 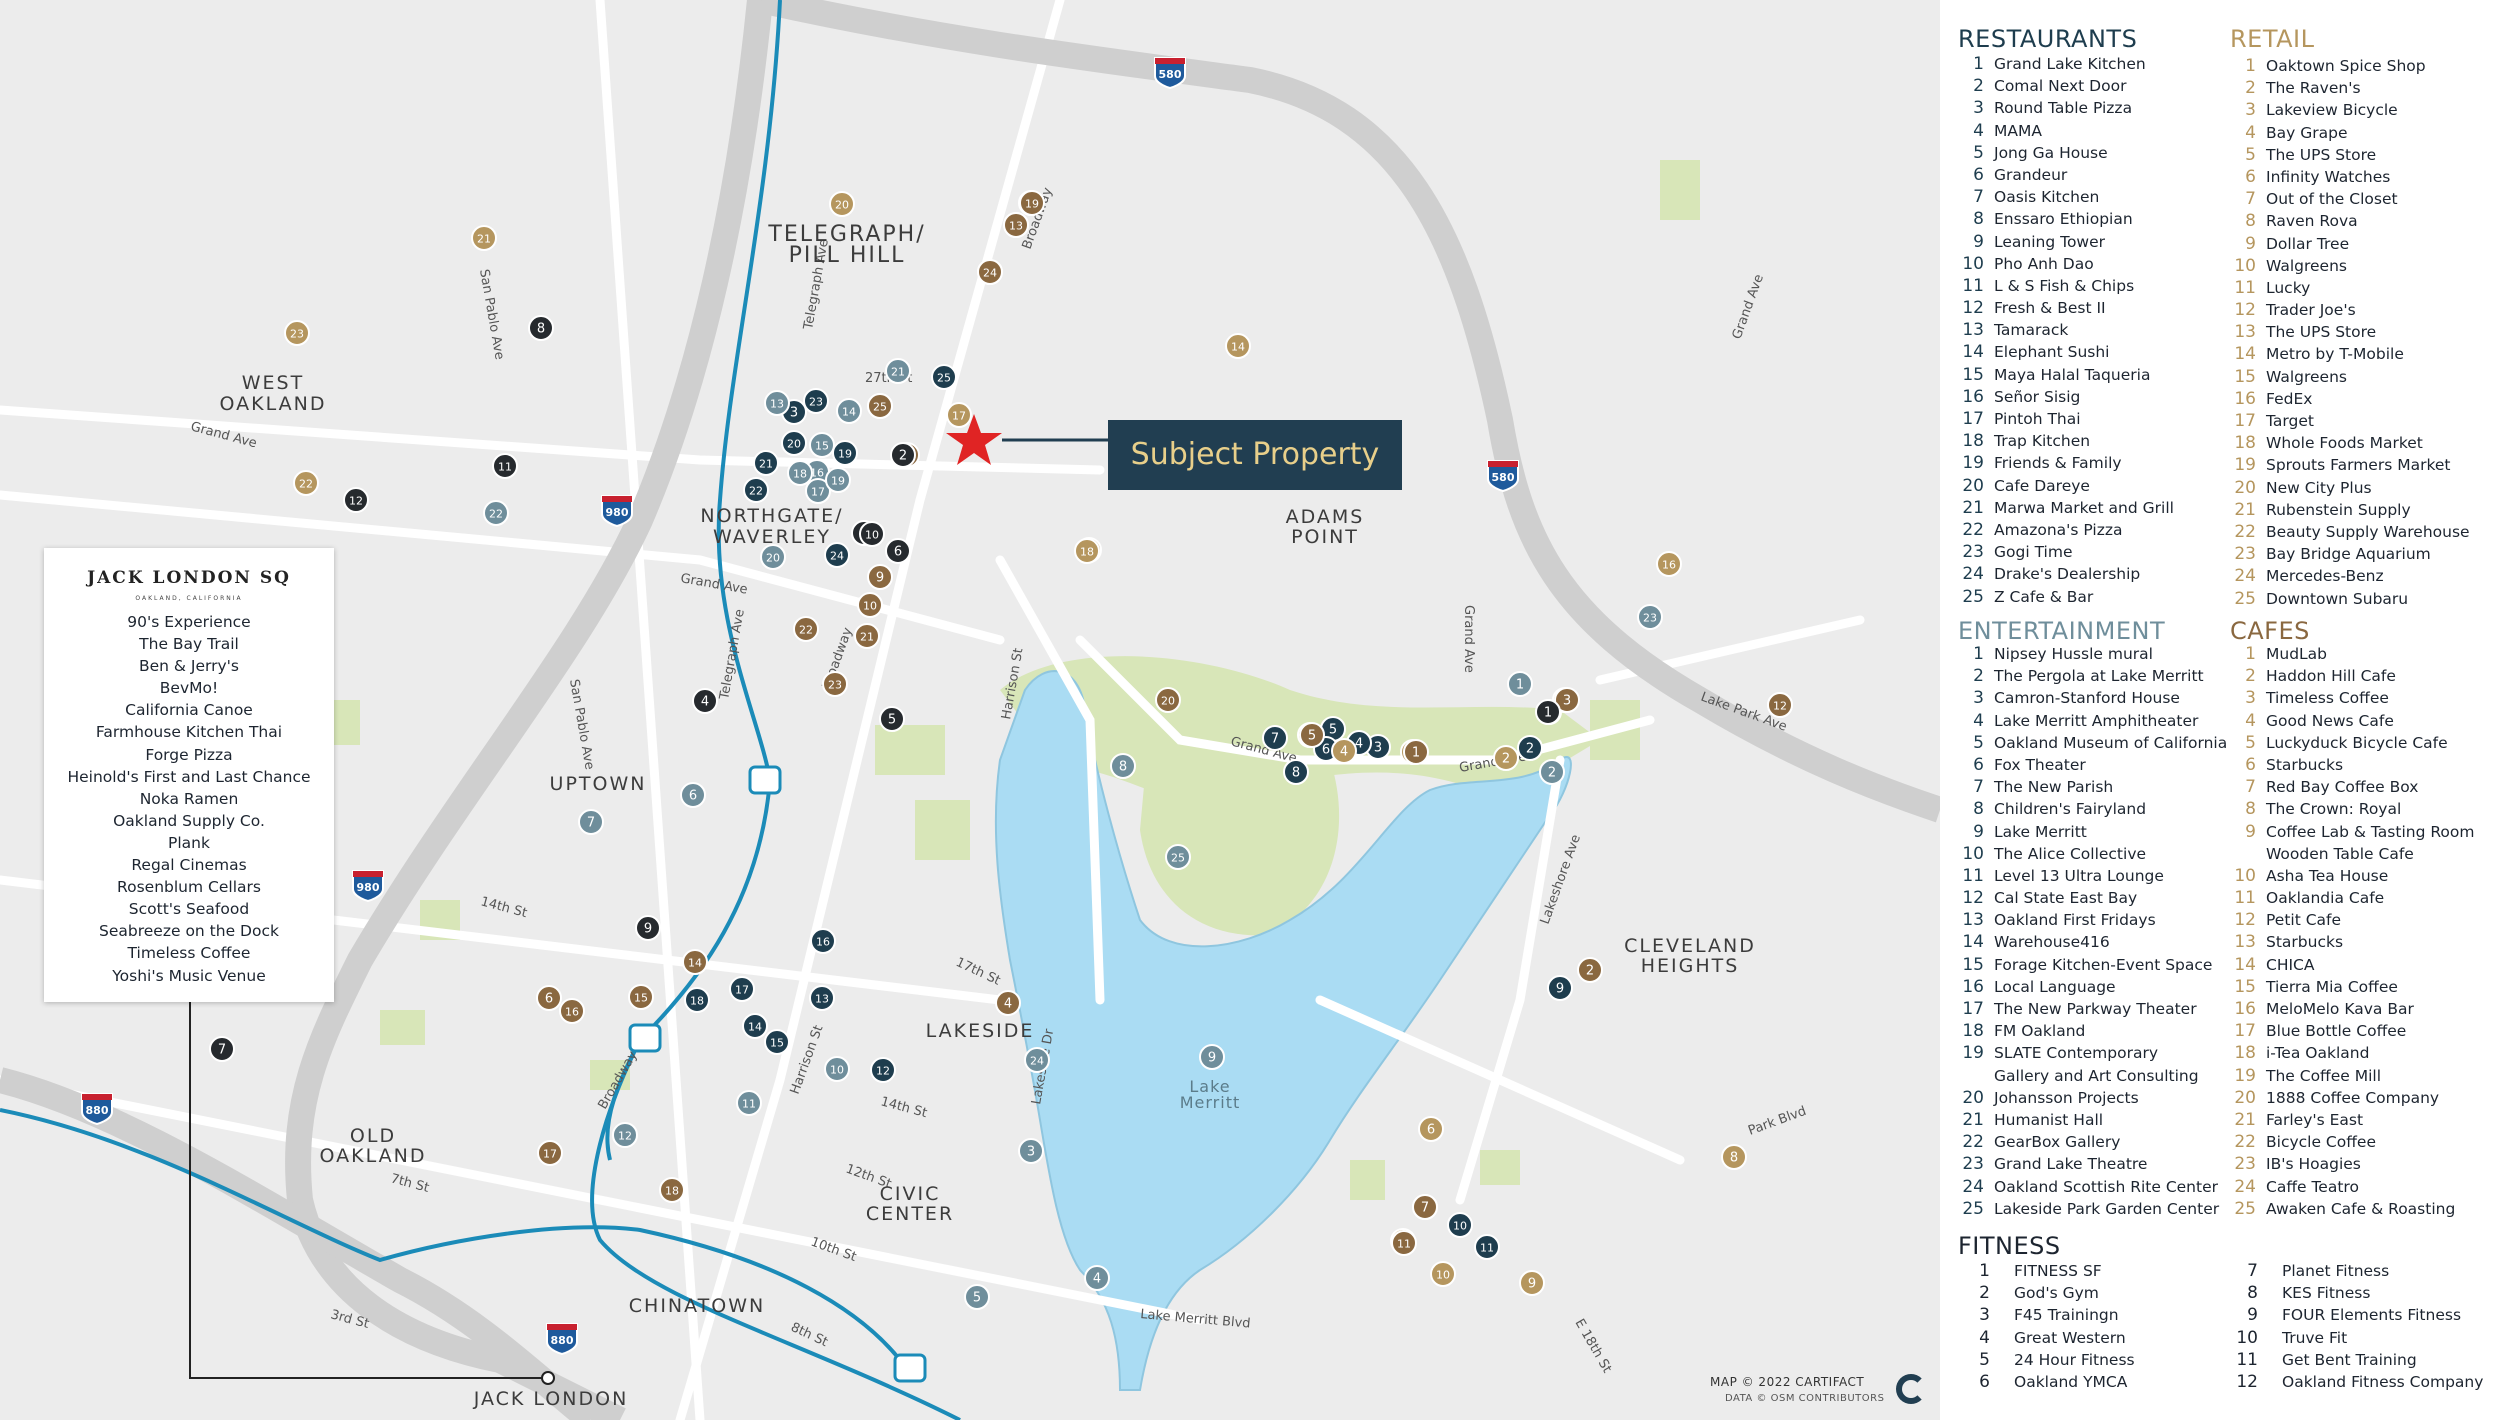 What do you see at coordinates (1416, 752) in the screenshot?
I see `cafes-marker: 1` at bounding box center [1416, 752].